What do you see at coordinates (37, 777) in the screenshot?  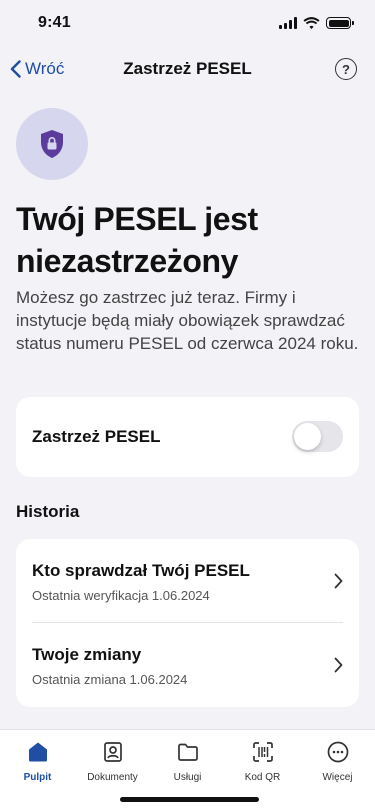 I see `tab-label: Pulpit` at bounding box center [37, 777].